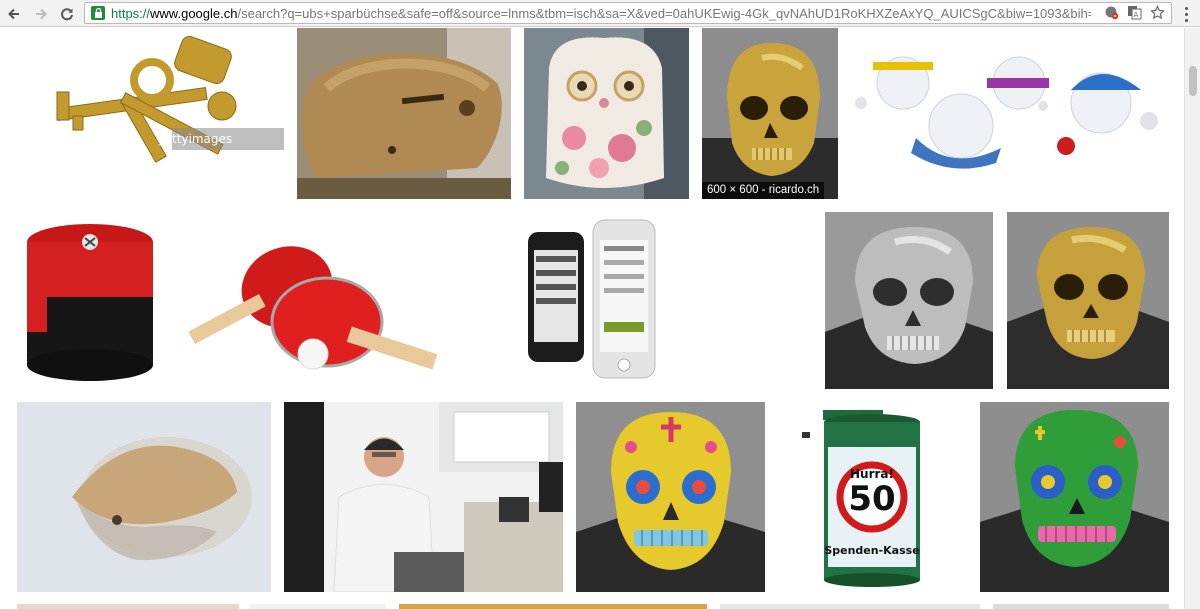 The height and width of the screenshot is (609, 1200). I want to click on url-scheme: https://, so click(131, 13).